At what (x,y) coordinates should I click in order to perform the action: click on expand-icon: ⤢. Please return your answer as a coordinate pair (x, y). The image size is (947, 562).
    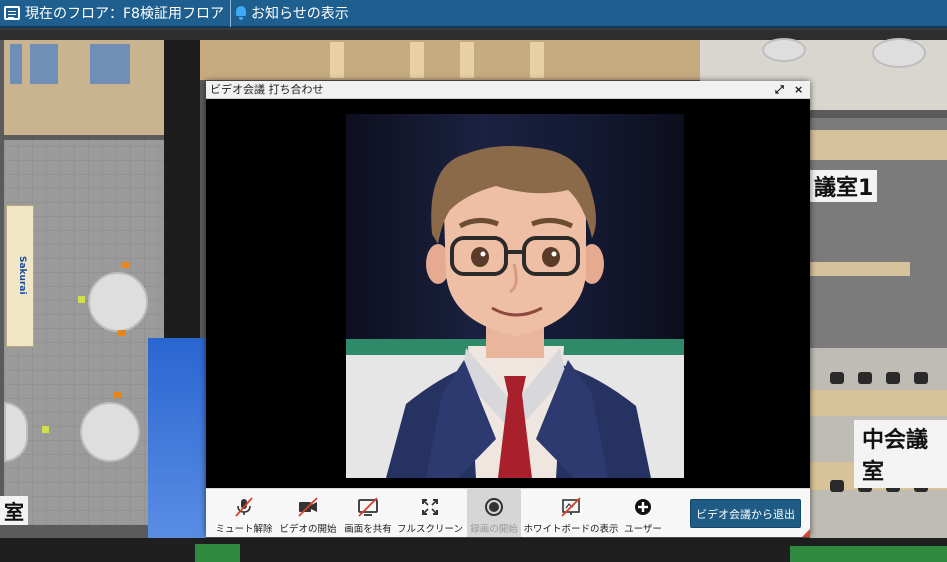
    Looking at the image, I should click on (779, 90).